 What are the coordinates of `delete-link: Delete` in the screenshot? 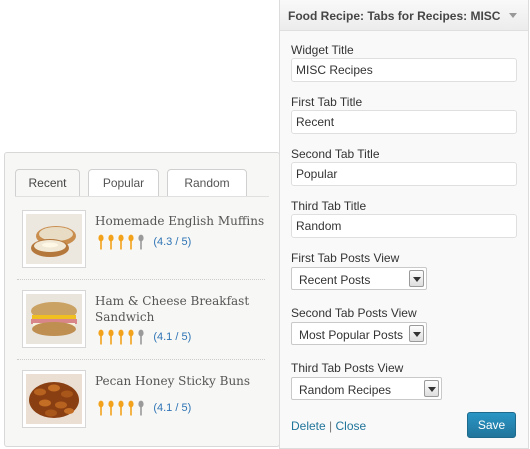 It's located at (308, 426).